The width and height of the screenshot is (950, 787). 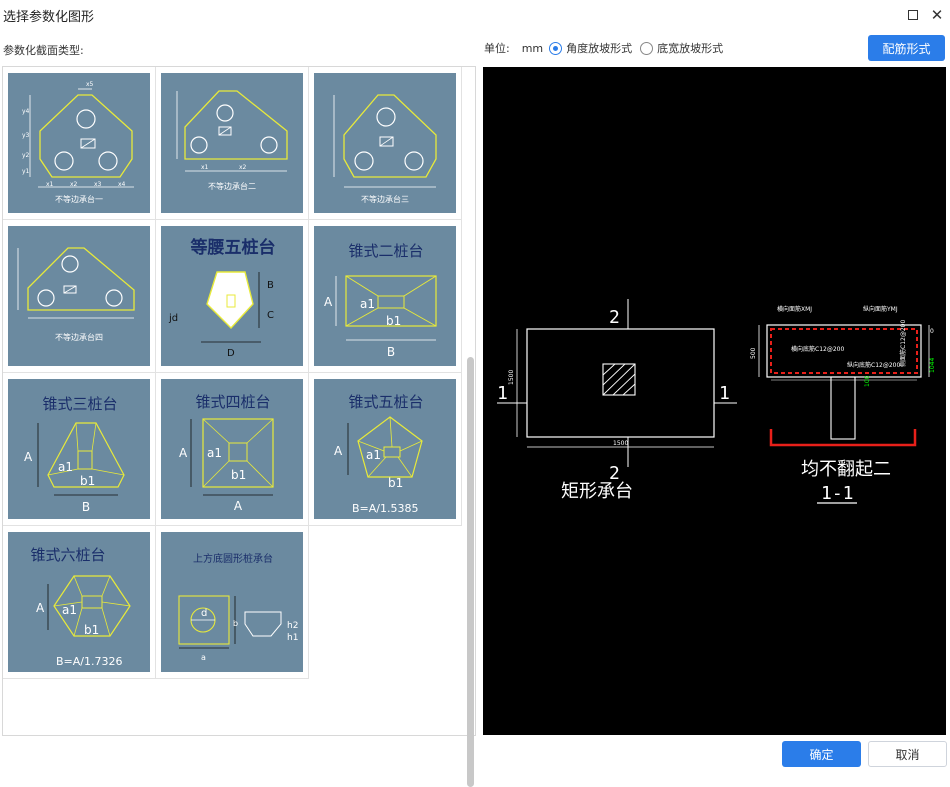 I want to click on rebar-bottom-y: 纵向底筋C12@200, so click(x=873, y=365).